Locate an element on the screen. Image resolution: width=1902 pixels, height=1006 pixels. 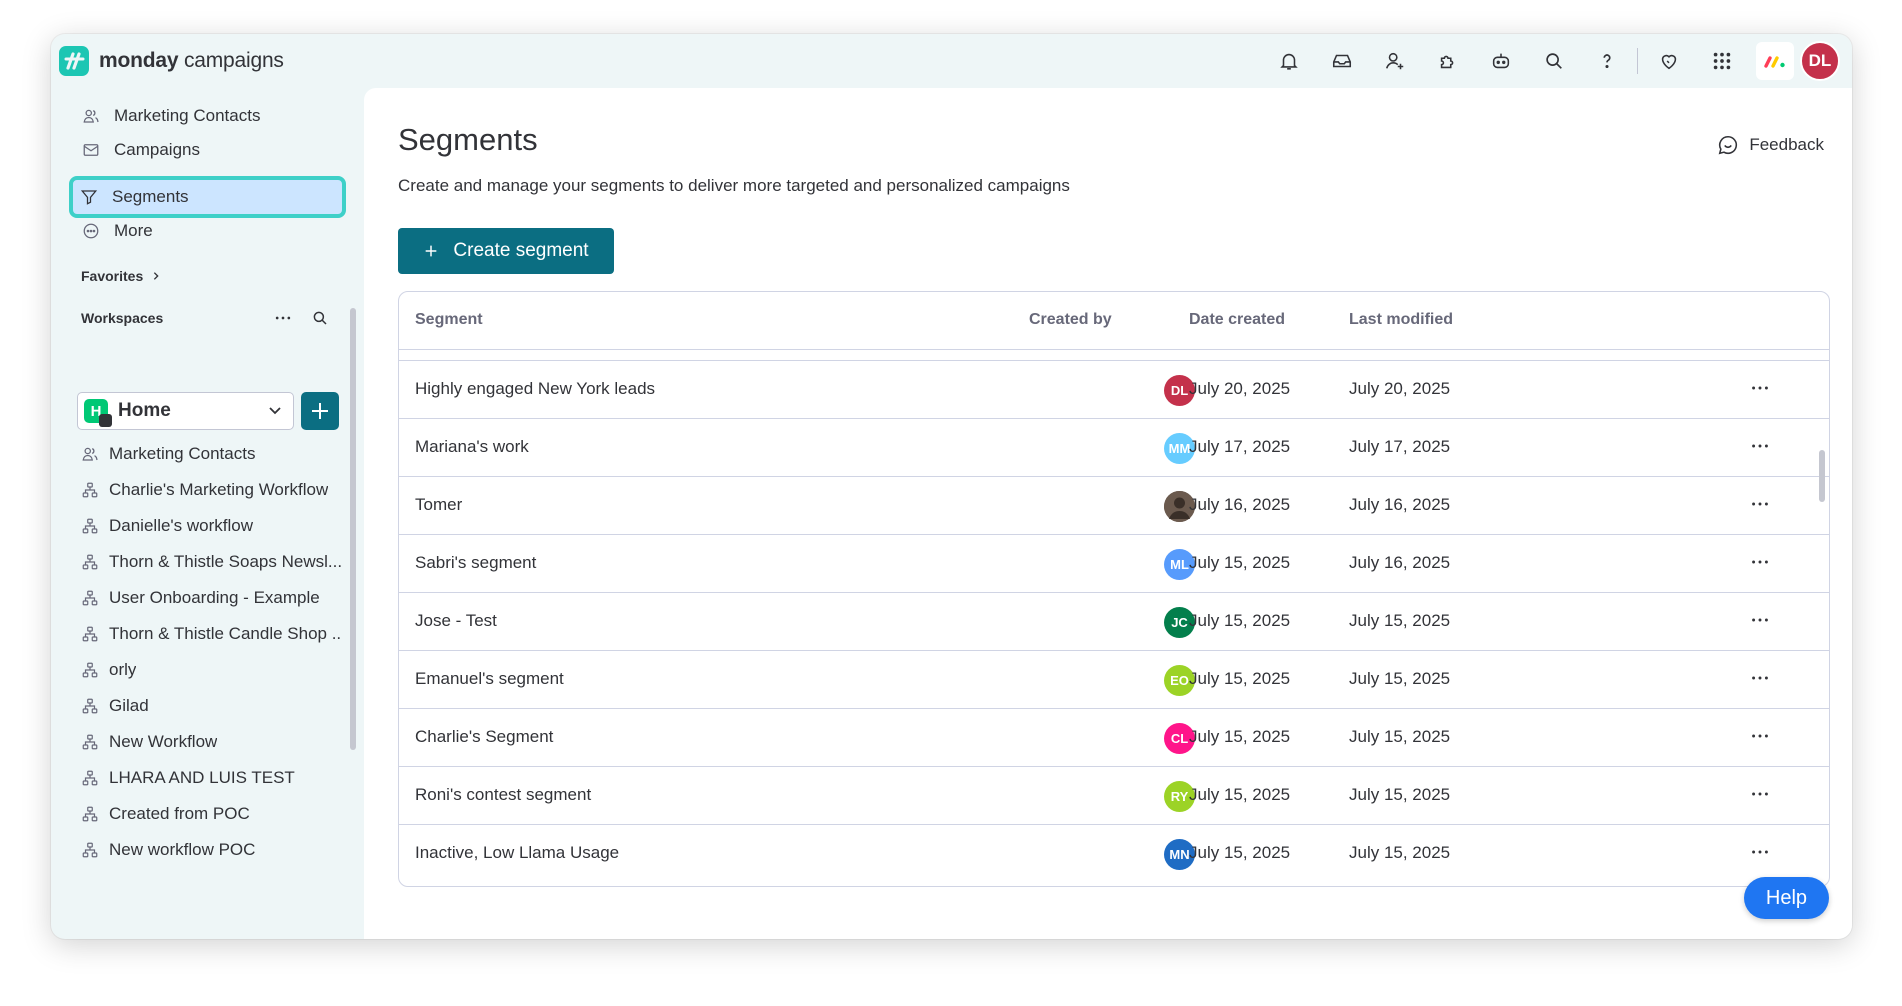
segment-name: Tomer is located at coordinates (438, 505).